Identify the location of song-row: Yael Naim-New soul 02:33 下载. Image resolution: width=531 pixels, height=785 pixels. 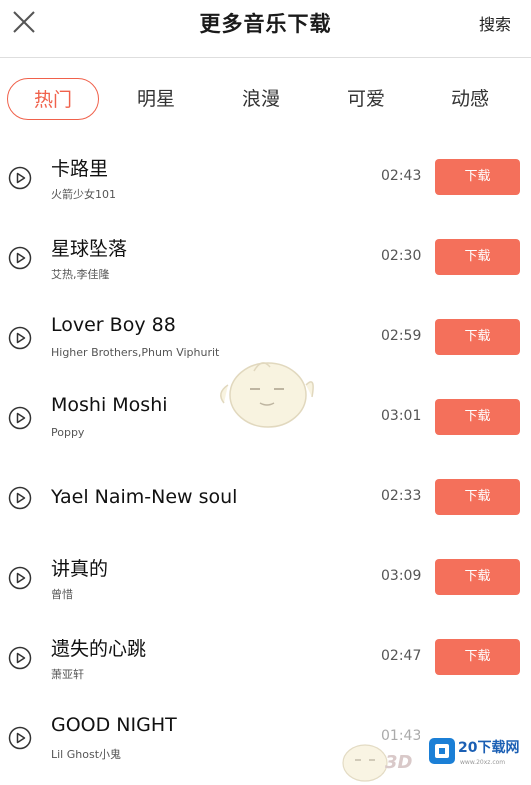
(265, 500).